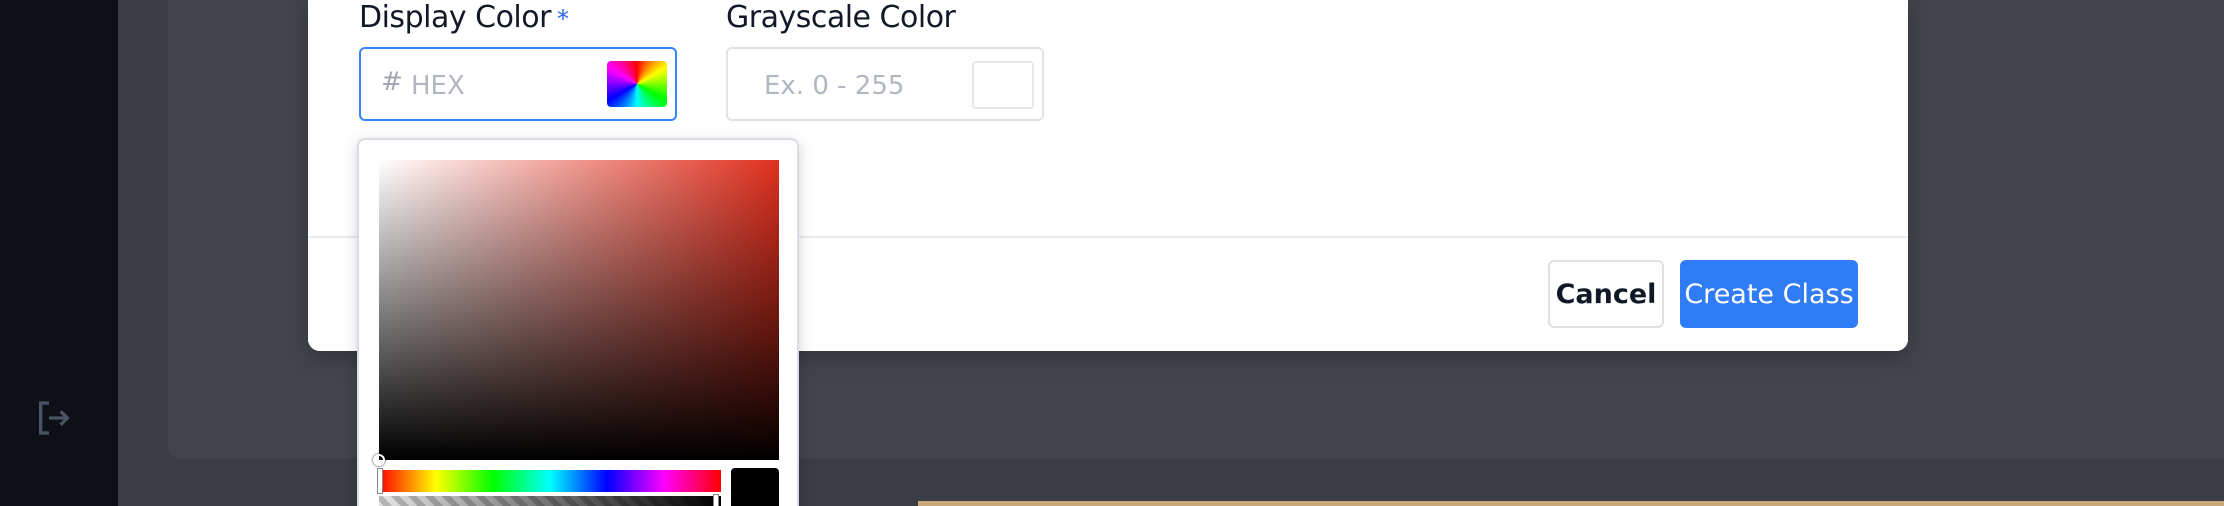 The width and height of the screenshot is (2224, 506). What do you see at coordinates (1769, 294) in the screenshot?
I see `create-class-button: Create Class` at bounding box center [1769, 294].